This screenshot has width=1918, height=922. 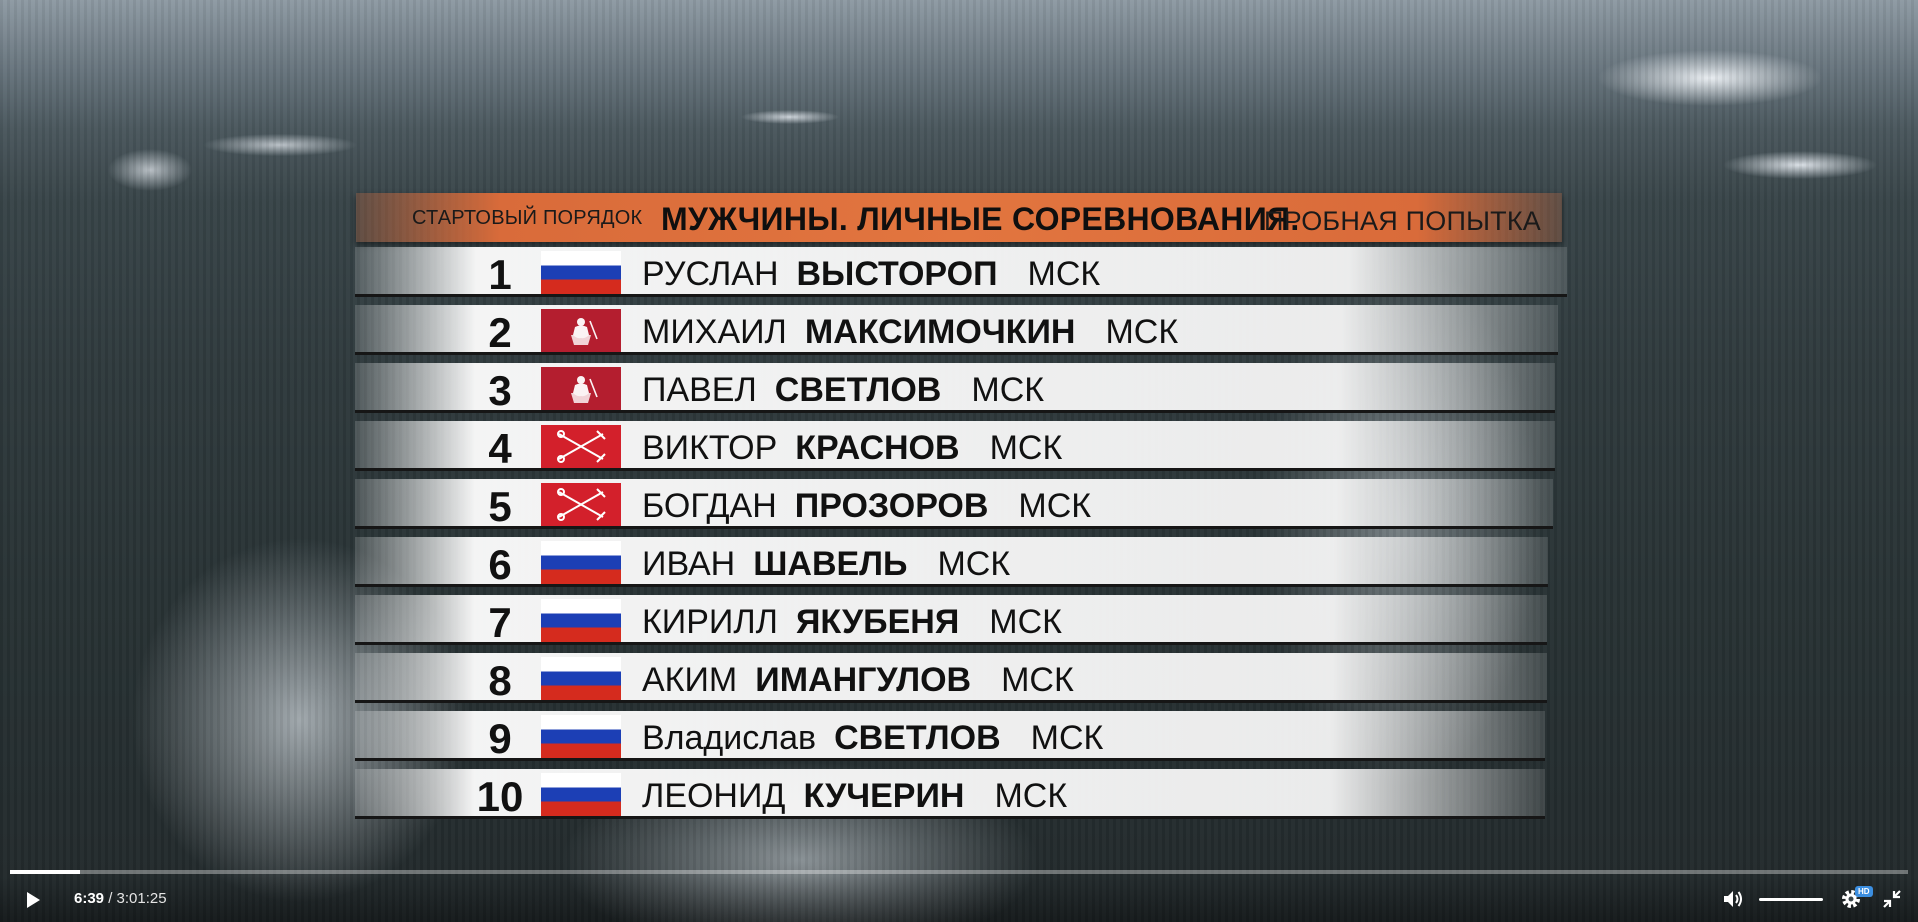 I want to click on progress-fill, so click(x=45, y=872).